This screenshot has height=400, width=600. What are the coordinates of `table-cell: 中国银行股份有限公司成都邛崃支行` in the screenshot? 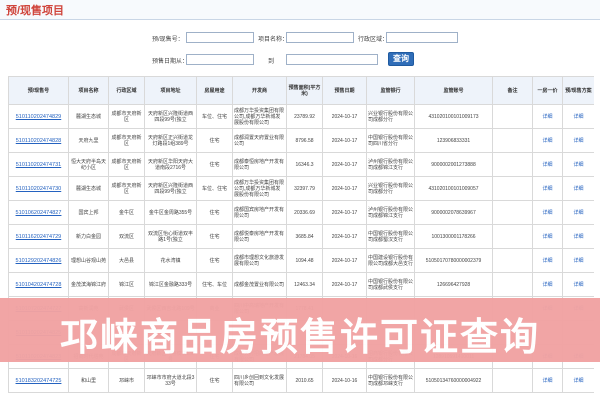 It's located at (390, 380).